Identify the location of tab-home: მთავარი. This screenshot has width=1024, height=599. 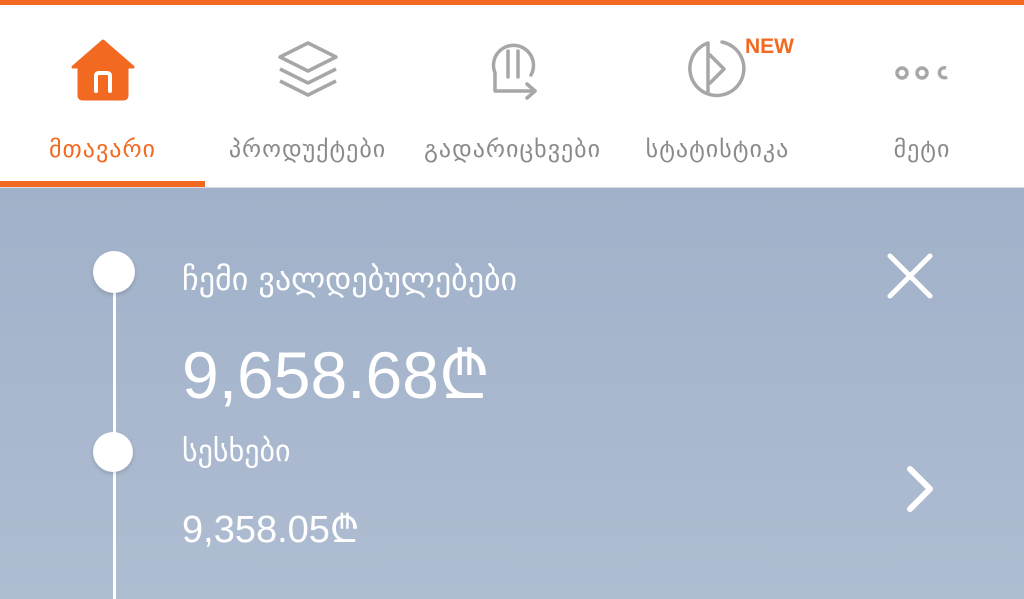
(102, 96).